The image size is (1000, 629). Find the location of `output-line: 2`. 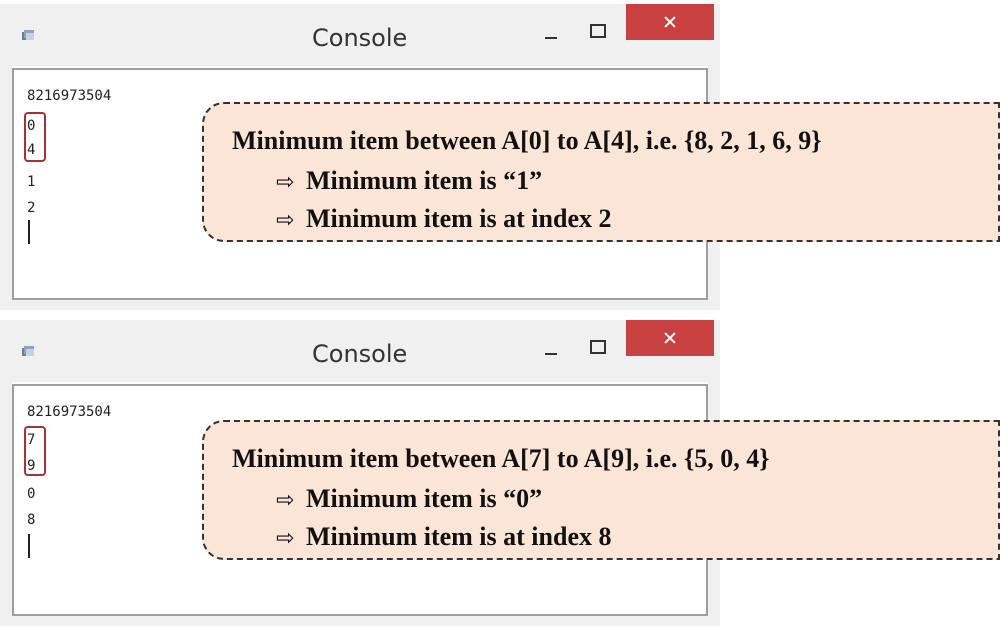

output-line: 2 is located at coordinates (31, 208).